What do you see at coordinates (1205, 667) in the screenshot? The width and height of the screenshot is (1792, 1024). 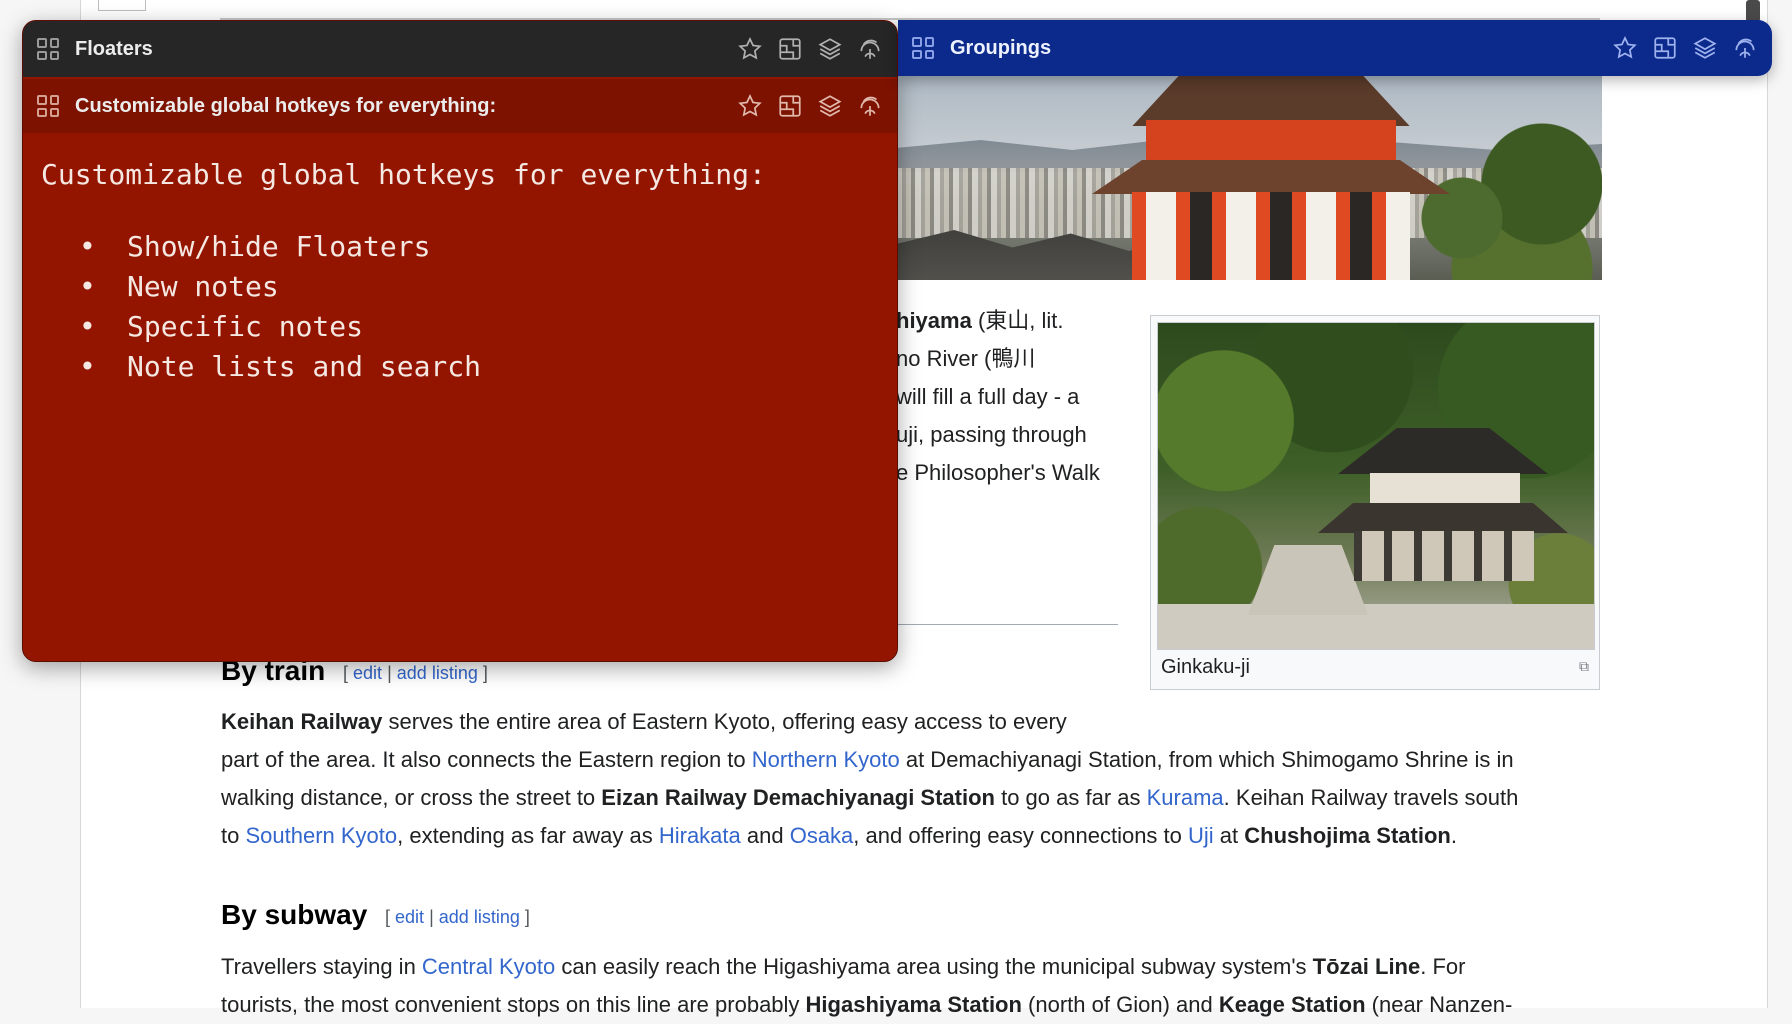 I see `thumbnail-caption: Ginkaku-ji` at bounding box center [1205, 667].